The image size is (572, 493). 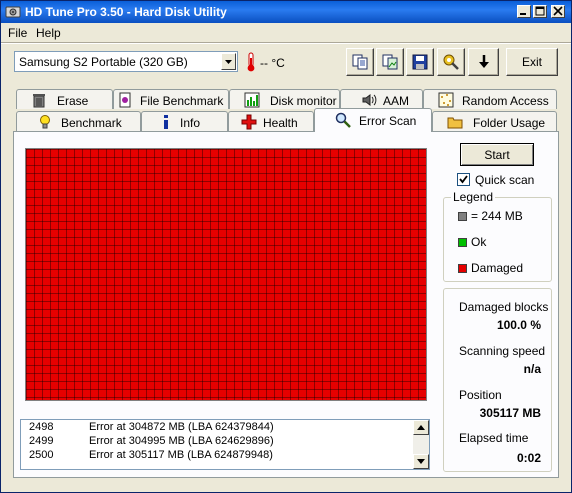 I want to click on list-item: 2499 Error at 304995 MB (LBA 624629896), so click(x=216, y=442).